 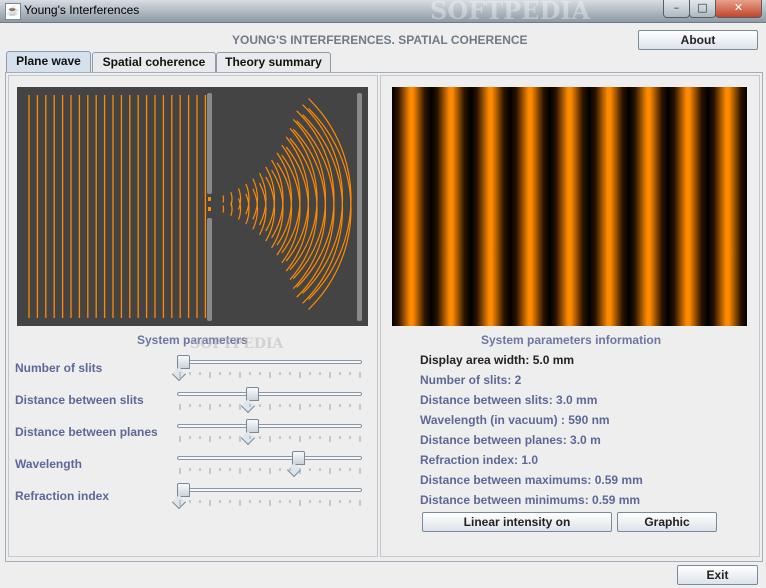 What do you see at coordinates (531, 480) in the screenshot?
I see `info-distance-between-maximums: Distance between maximums: 0.59 mm` at bounding box center [531, 480].